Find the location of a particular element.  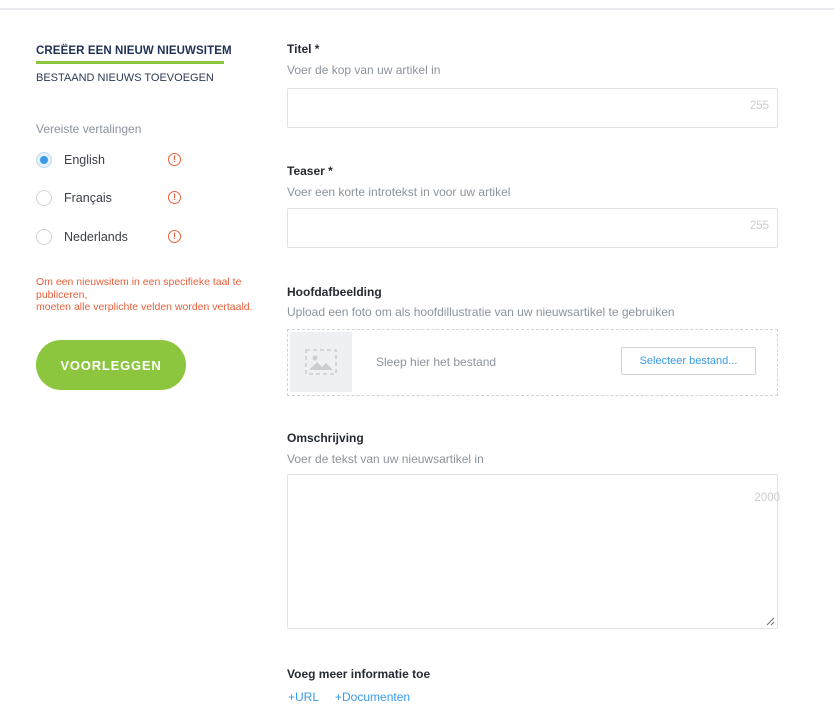

radio-francais is located at coordinates (44, 198).